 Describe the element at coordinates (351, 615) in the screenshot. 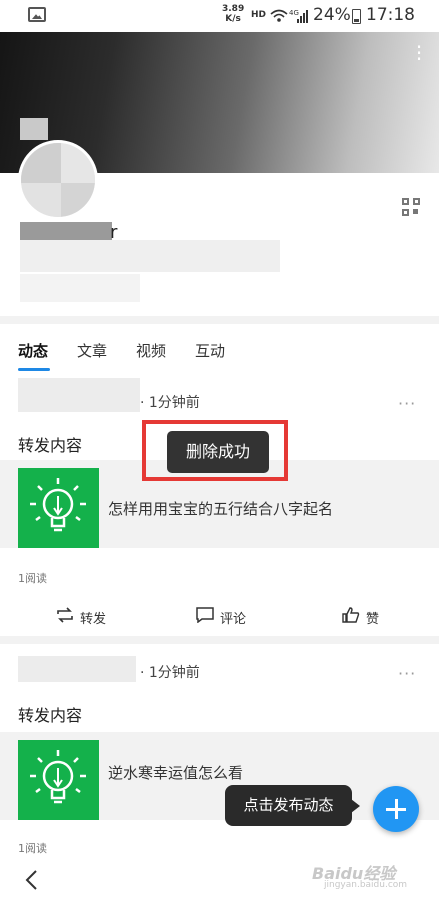

I see `thumbs-up-icon` at that location.